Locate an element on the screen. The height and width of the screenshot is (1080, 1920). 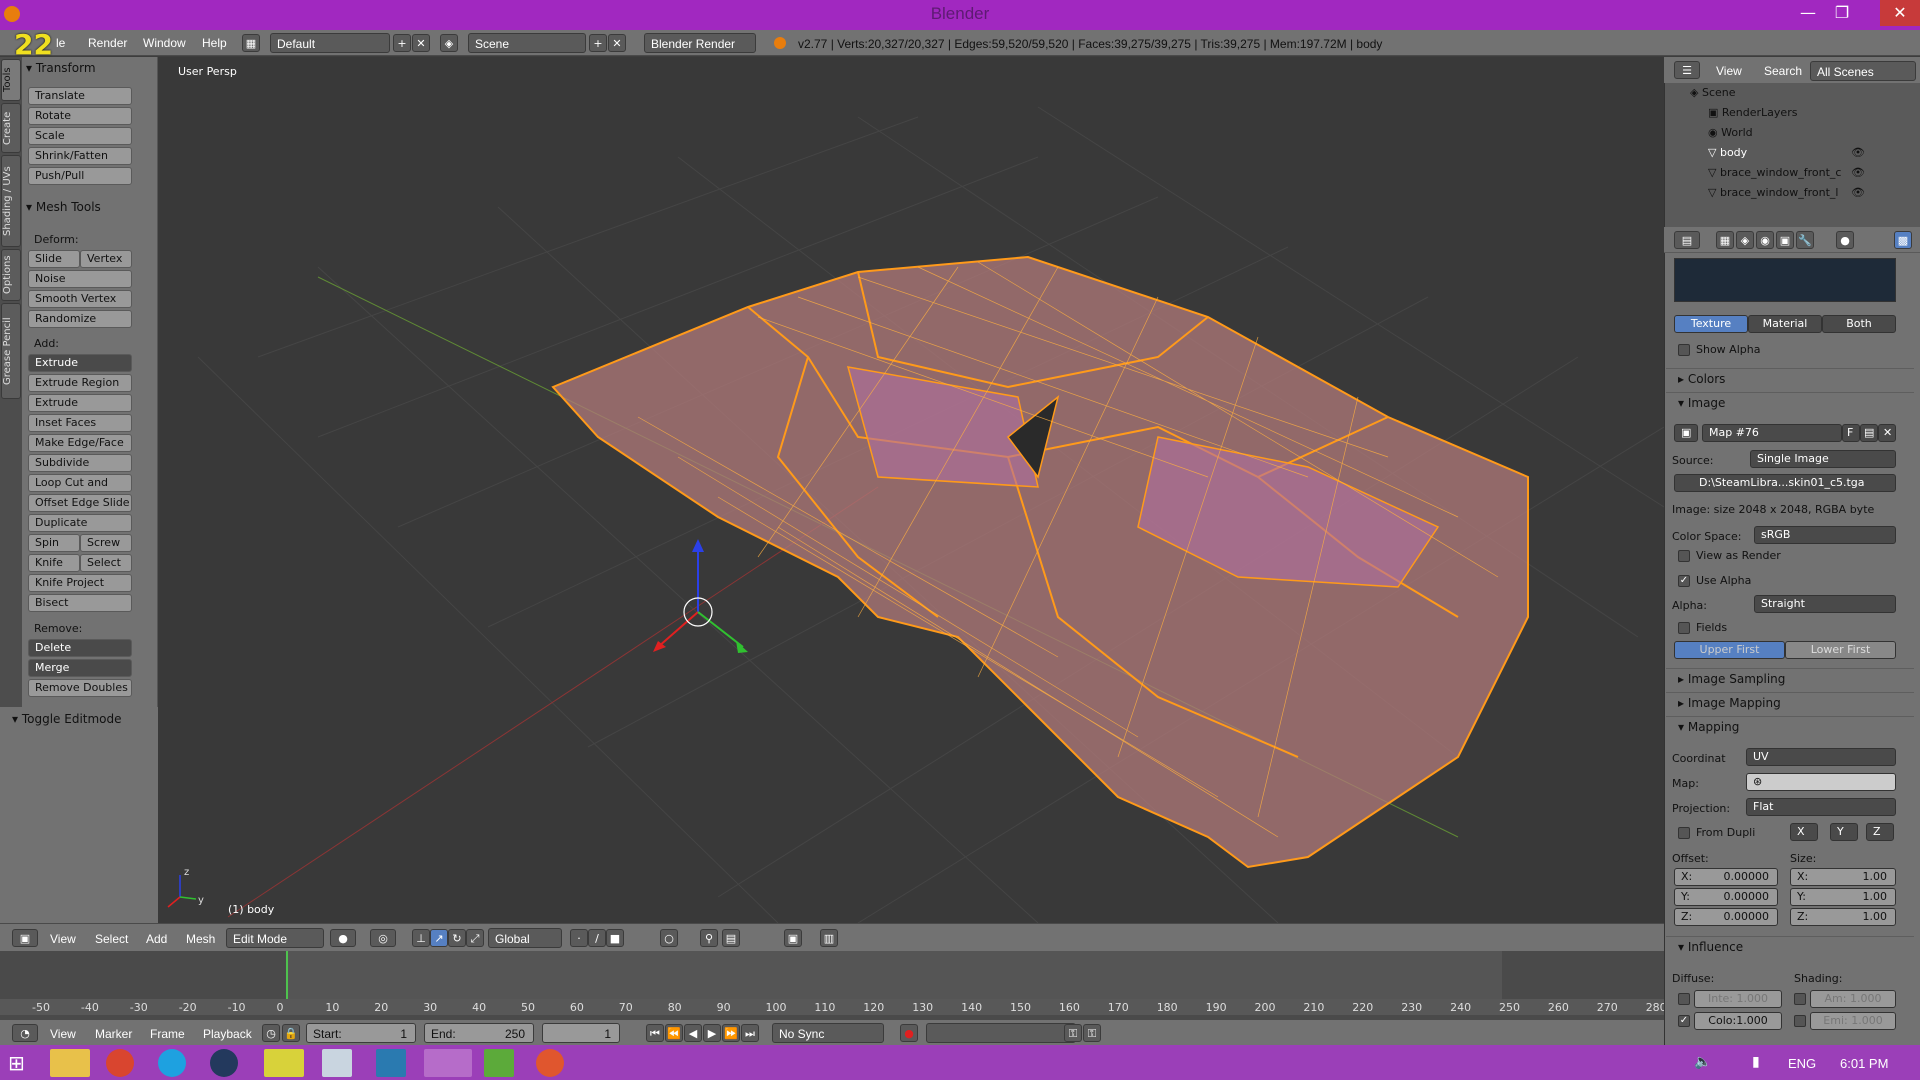
translate-button: Translate is located at coordinates (80, 96).